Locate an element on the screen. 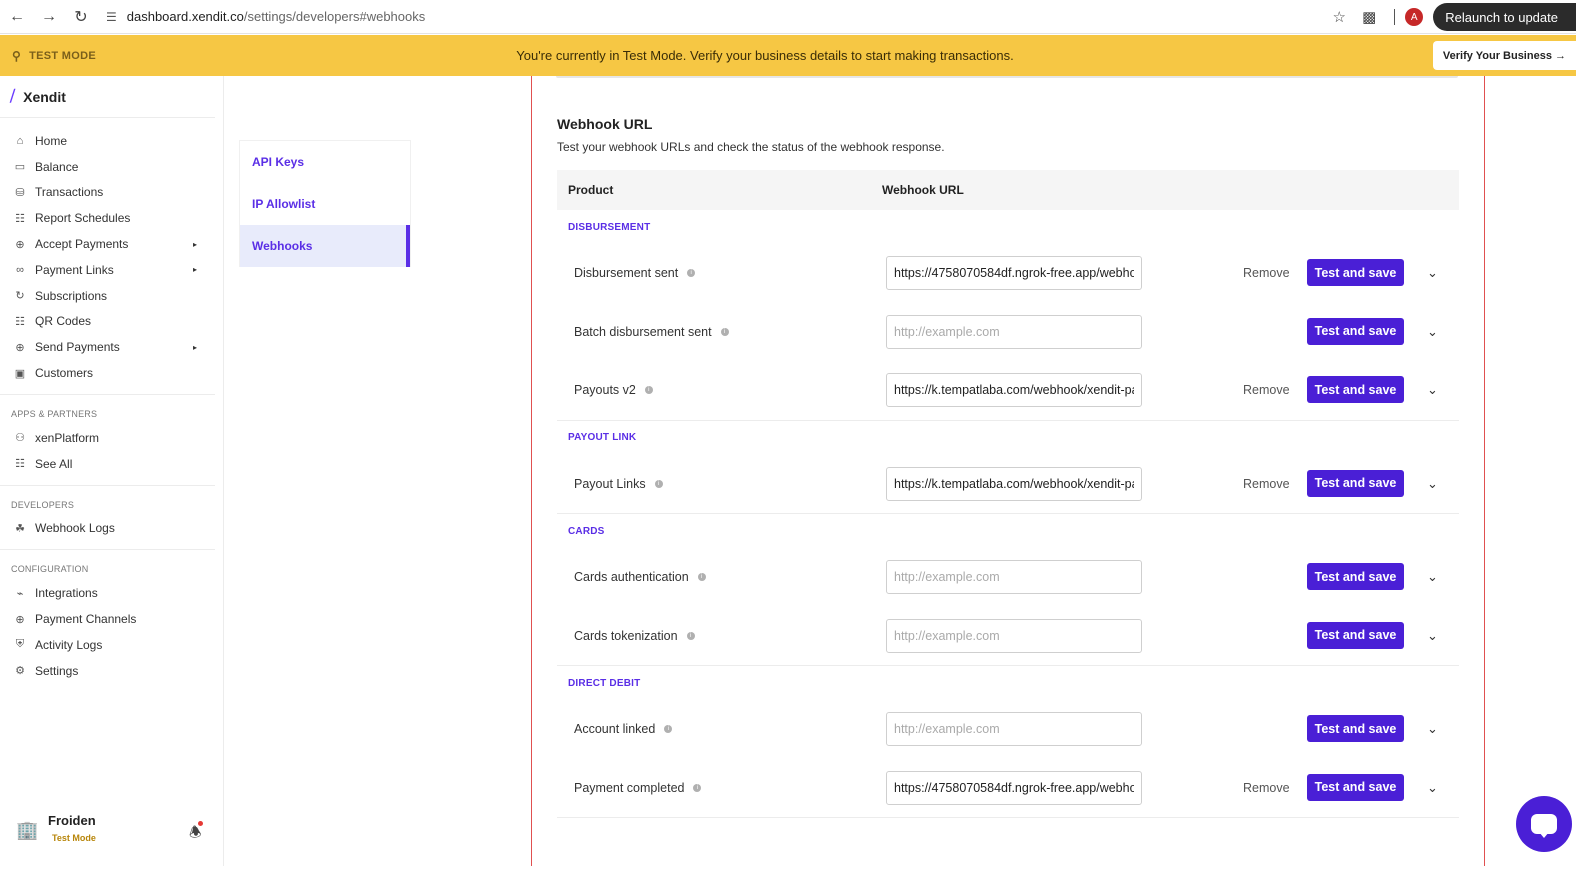 Image resolution: width=1576 pixels, height=892 pixels. sidebar-item-customers: ▣ Customers is located at coordinates (111, 373).